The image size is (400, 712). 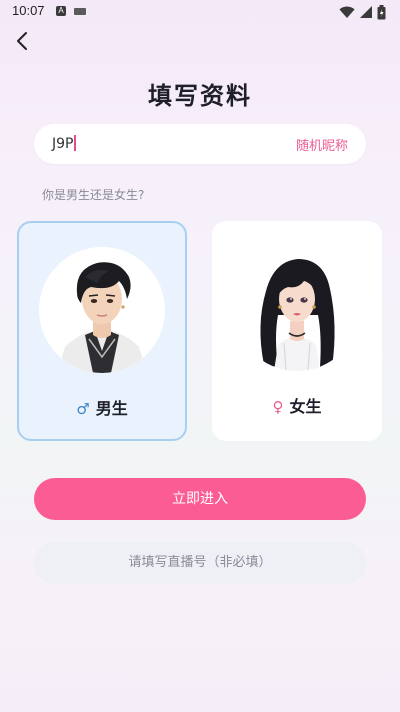 What do you see at coordinates (75, 143) in the screenshot?
I see `text-caret` at bounding box center [75, 143].